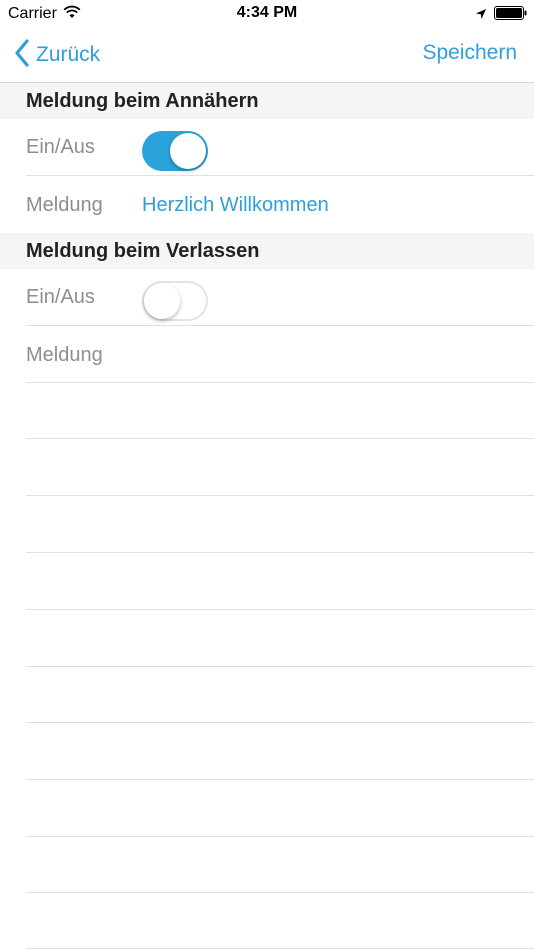  I want to click on approach-toggle, so click(175, 151).